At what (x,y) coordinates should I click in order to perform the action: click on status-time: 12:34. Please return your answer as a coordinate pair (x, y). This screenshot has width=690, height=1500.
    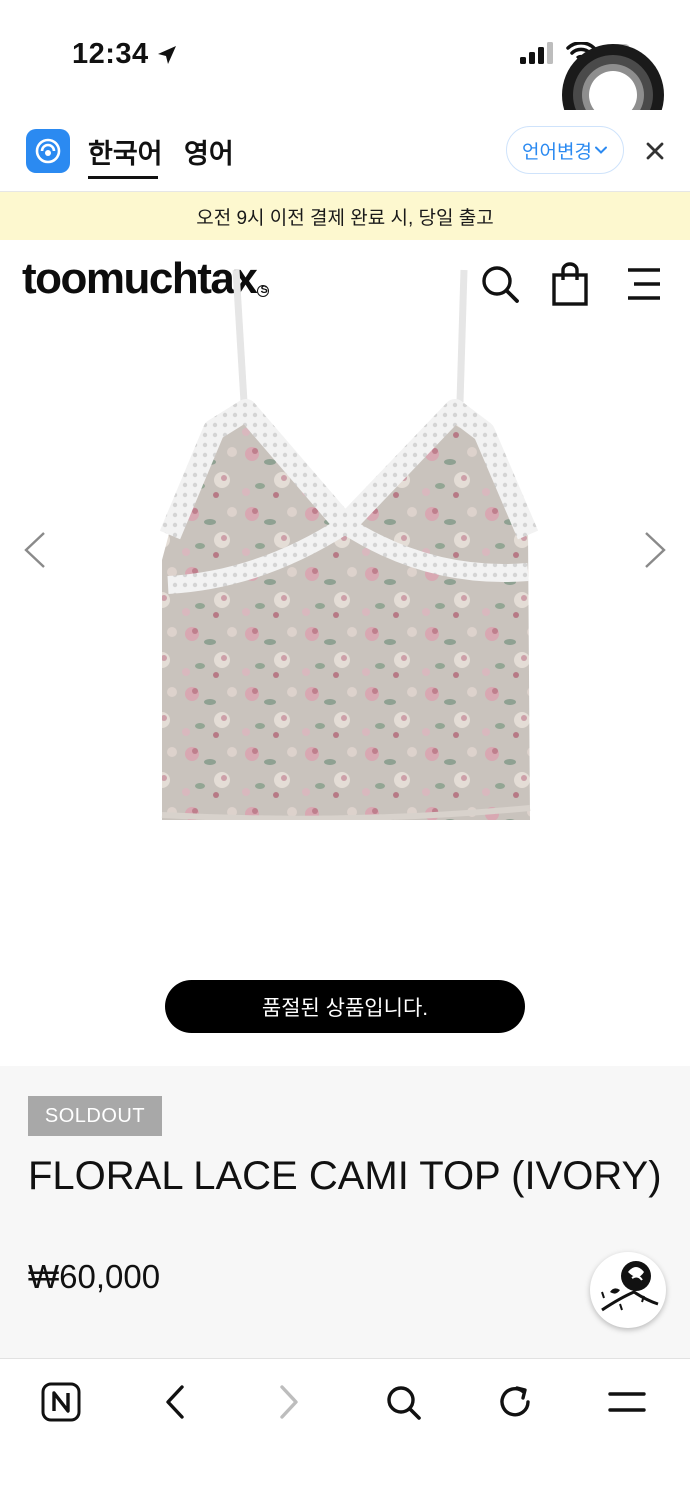
    Looking at the image, I should click on (125, 54).